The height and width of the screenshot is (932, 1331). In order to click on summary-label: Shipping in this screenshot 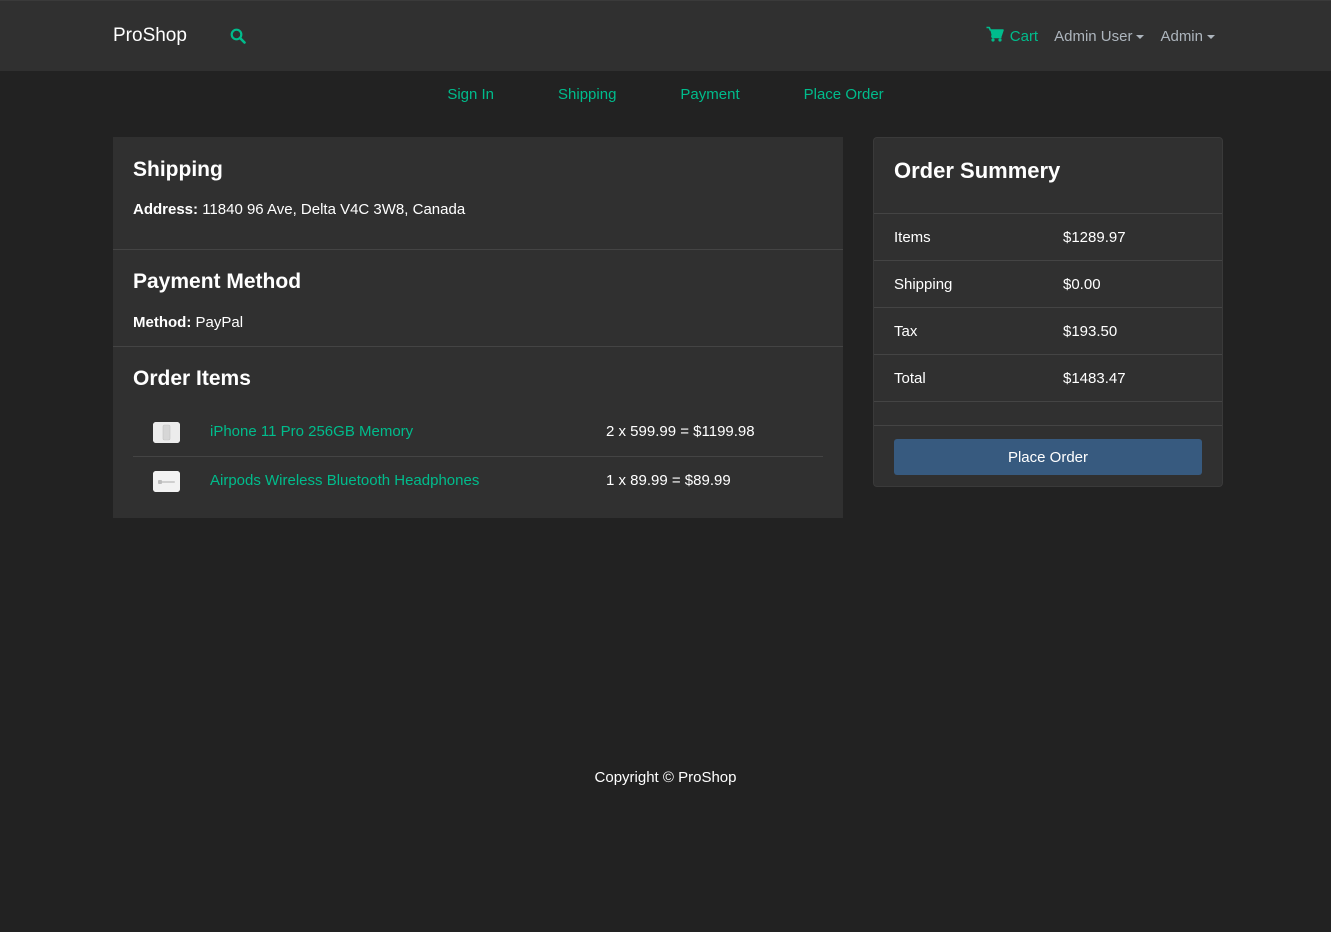, I will do `click(923, 284)`.